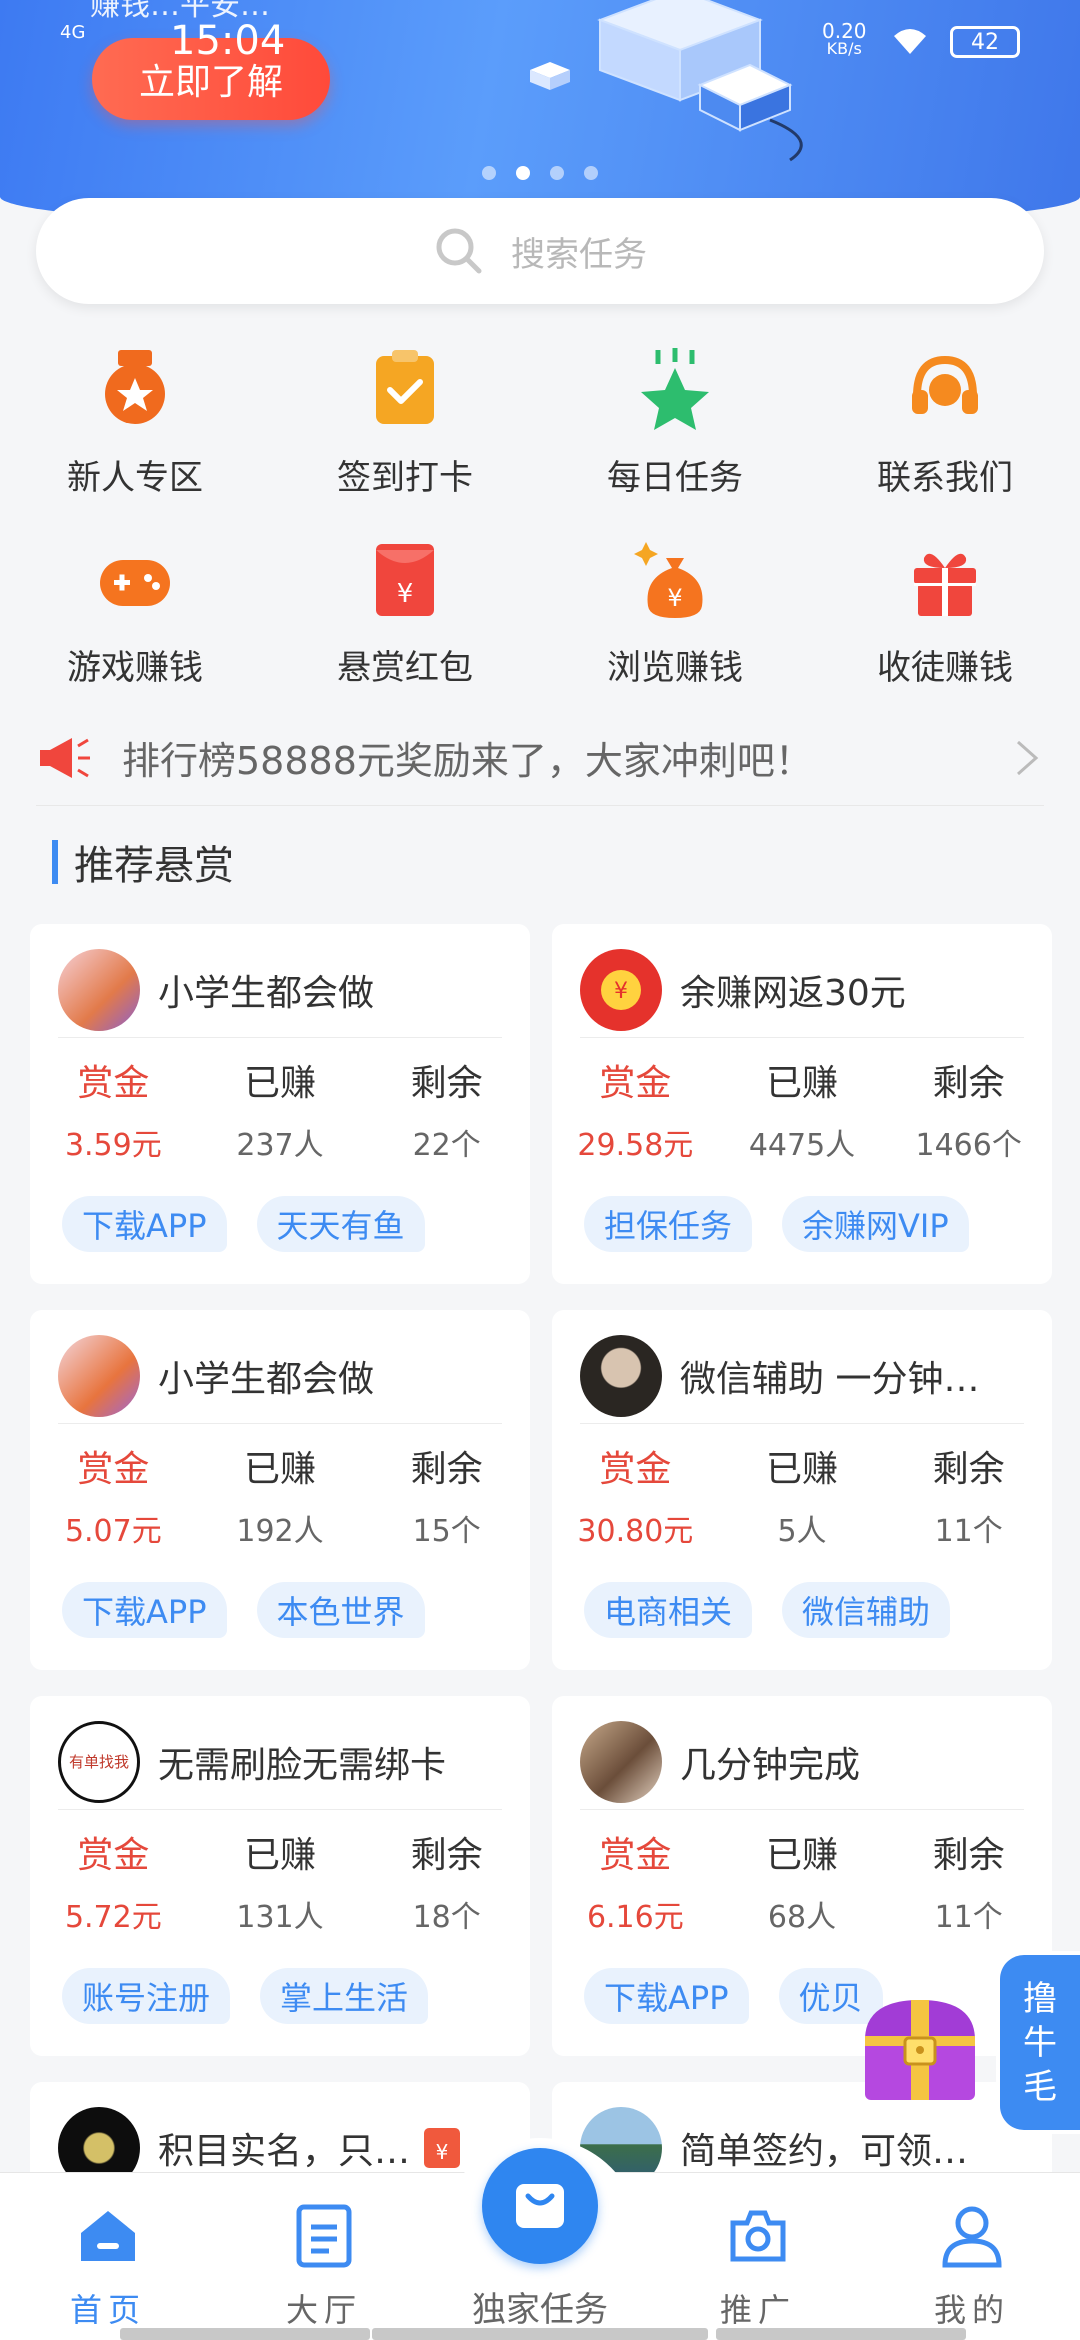 The height and width of the screenshot is (2340, 1080). What do you see at coordinates (243, 1224) in the screenshot?
I see `card-tags: 下载APP 天天有鱼` at bounding box center [243, 1224].